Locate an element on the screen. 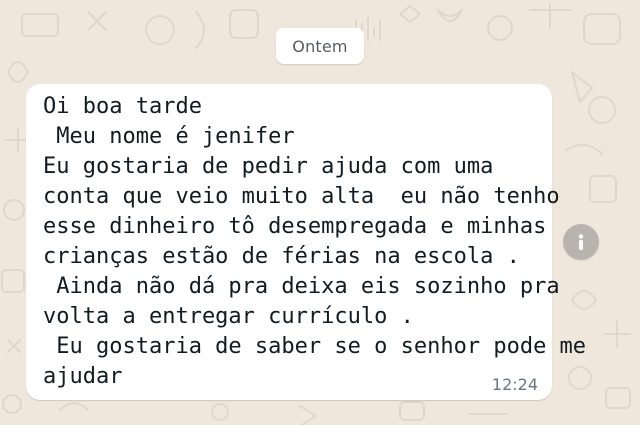  message-line: Meu nome é jenifer is located at coordinates (169, 136).